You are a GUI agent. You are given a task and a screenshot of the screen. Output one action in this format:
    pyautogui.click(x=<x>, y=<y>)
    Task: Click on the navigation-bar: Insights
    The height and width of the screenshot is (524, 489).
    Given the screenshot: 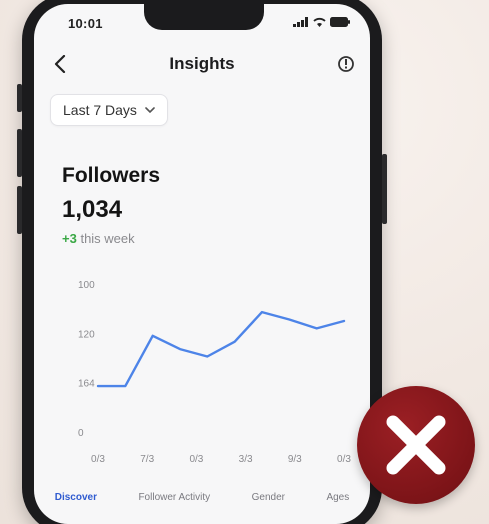 What is the action you would take?
    pyautogui.click(x=202, y=64)
    